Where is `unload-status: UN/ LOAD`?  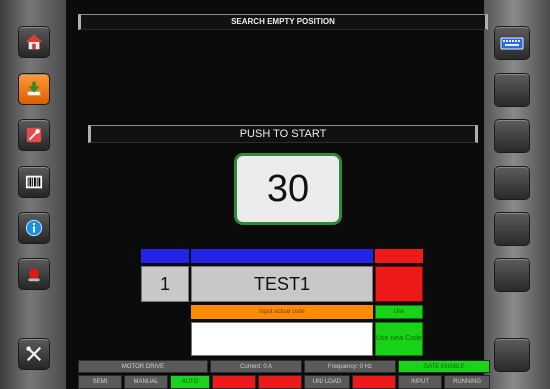 unload-status: UN/ LOAD is located at coordinates (327, 382).